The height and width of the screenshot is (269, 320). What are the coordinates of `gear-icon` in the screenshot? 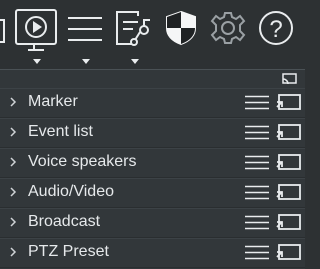 It's located at (228, 28).